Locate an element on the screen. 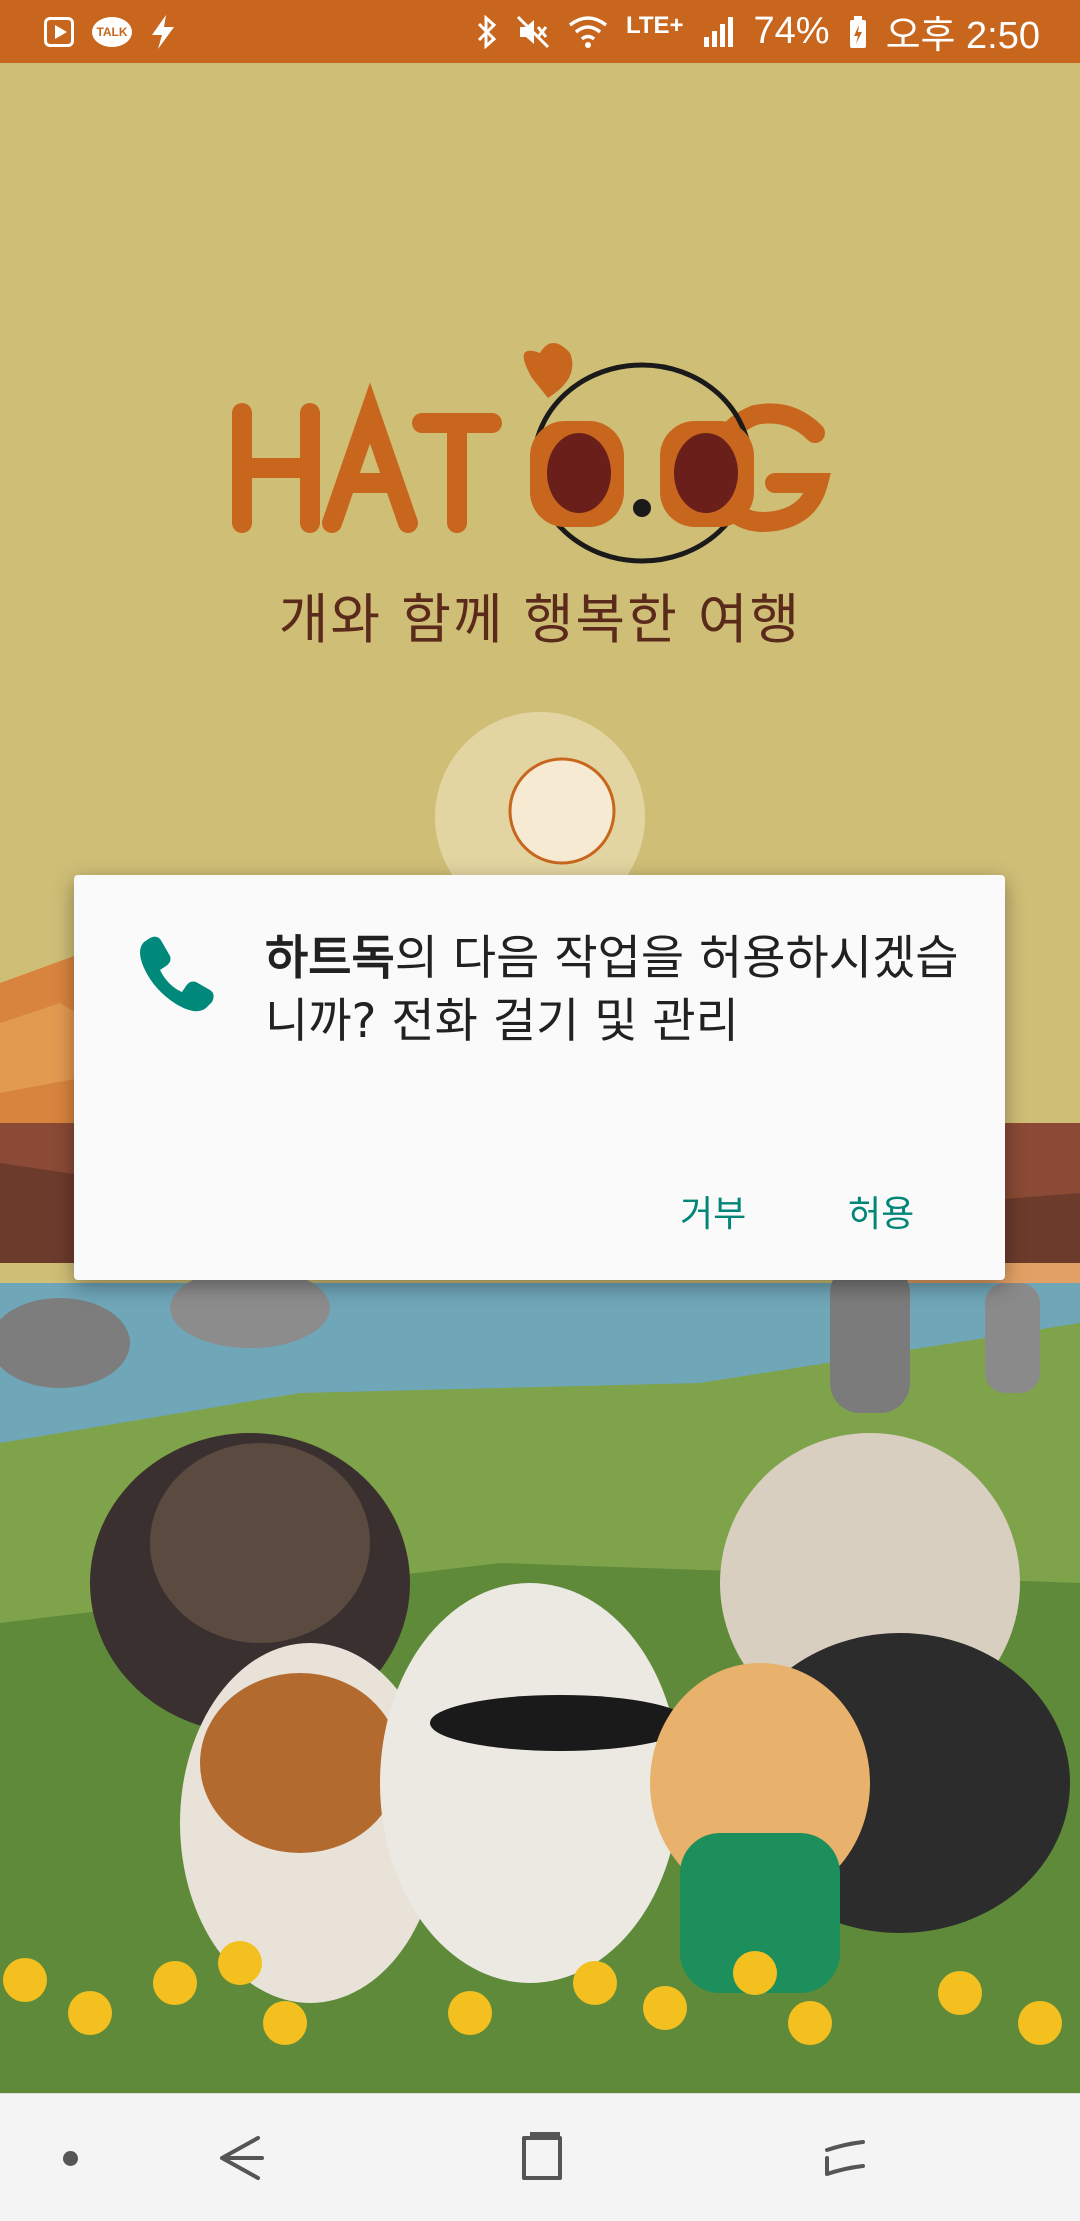 The width and height of the screenshot is (1080, 2221). hatdog-logo is located at coordinates (531, 453).